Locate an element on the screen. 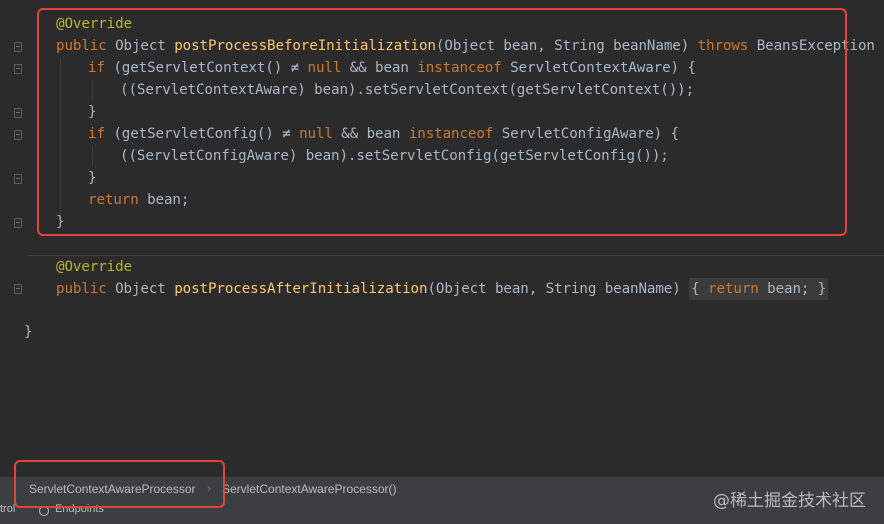 Image resolution: width=884 pixels, height=524 pixels. method-separator is located at coordinates (456, 255).